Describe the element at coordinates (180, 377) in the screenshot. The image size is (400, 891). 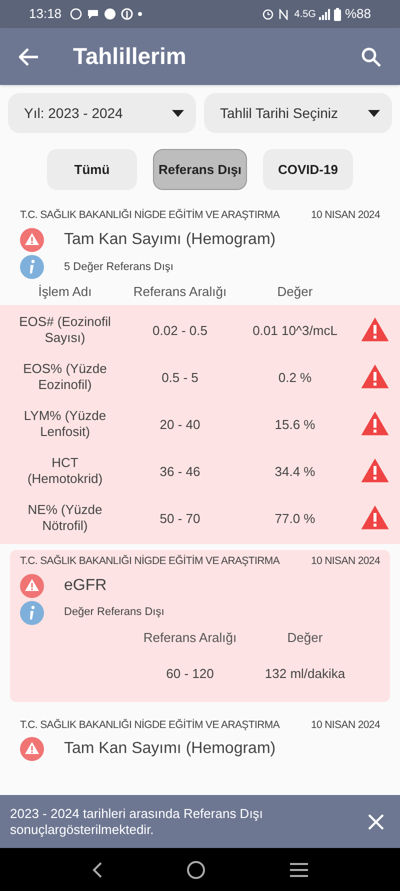
I see `reference-range: 0.5 - 5` at that location.